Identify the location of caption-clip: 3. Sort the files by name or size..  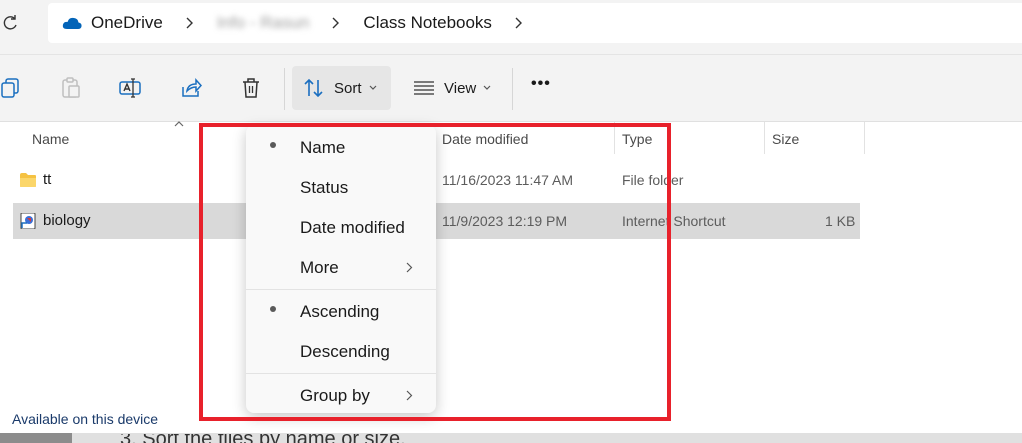
(320, 438).